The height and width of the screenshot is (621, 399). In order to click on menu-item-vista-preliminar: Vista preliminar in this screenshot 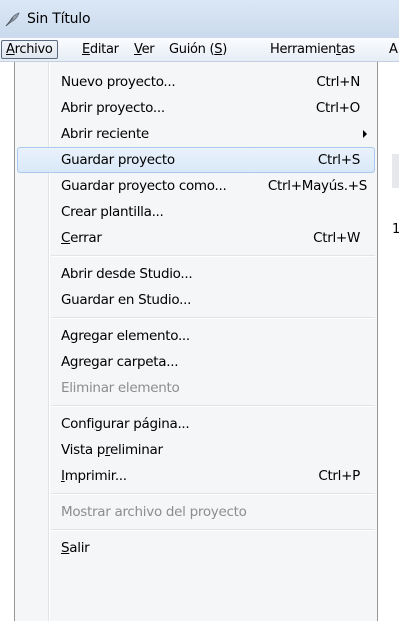, I will do `click(196, 450)`.